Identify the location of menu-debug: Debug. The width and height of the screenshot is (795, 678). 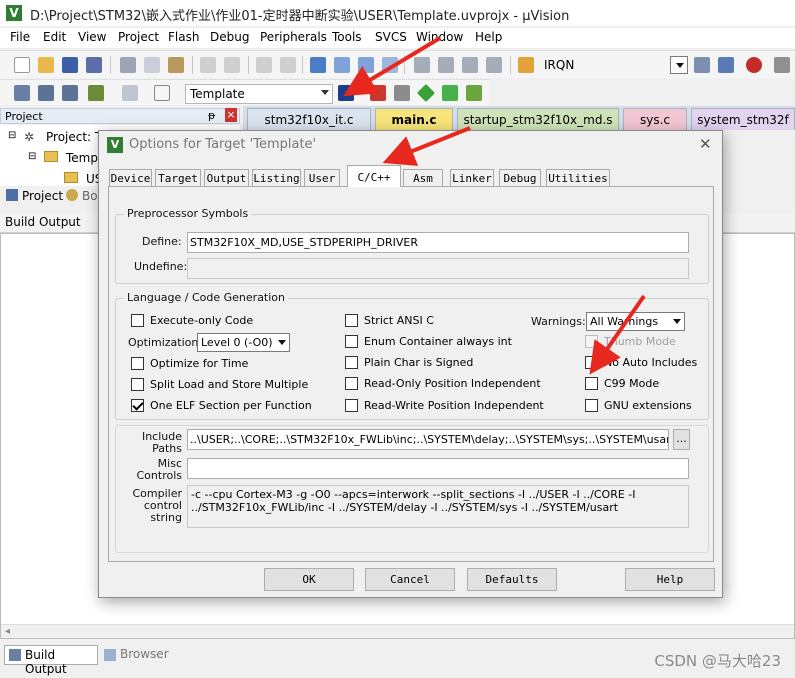
(229, 37).